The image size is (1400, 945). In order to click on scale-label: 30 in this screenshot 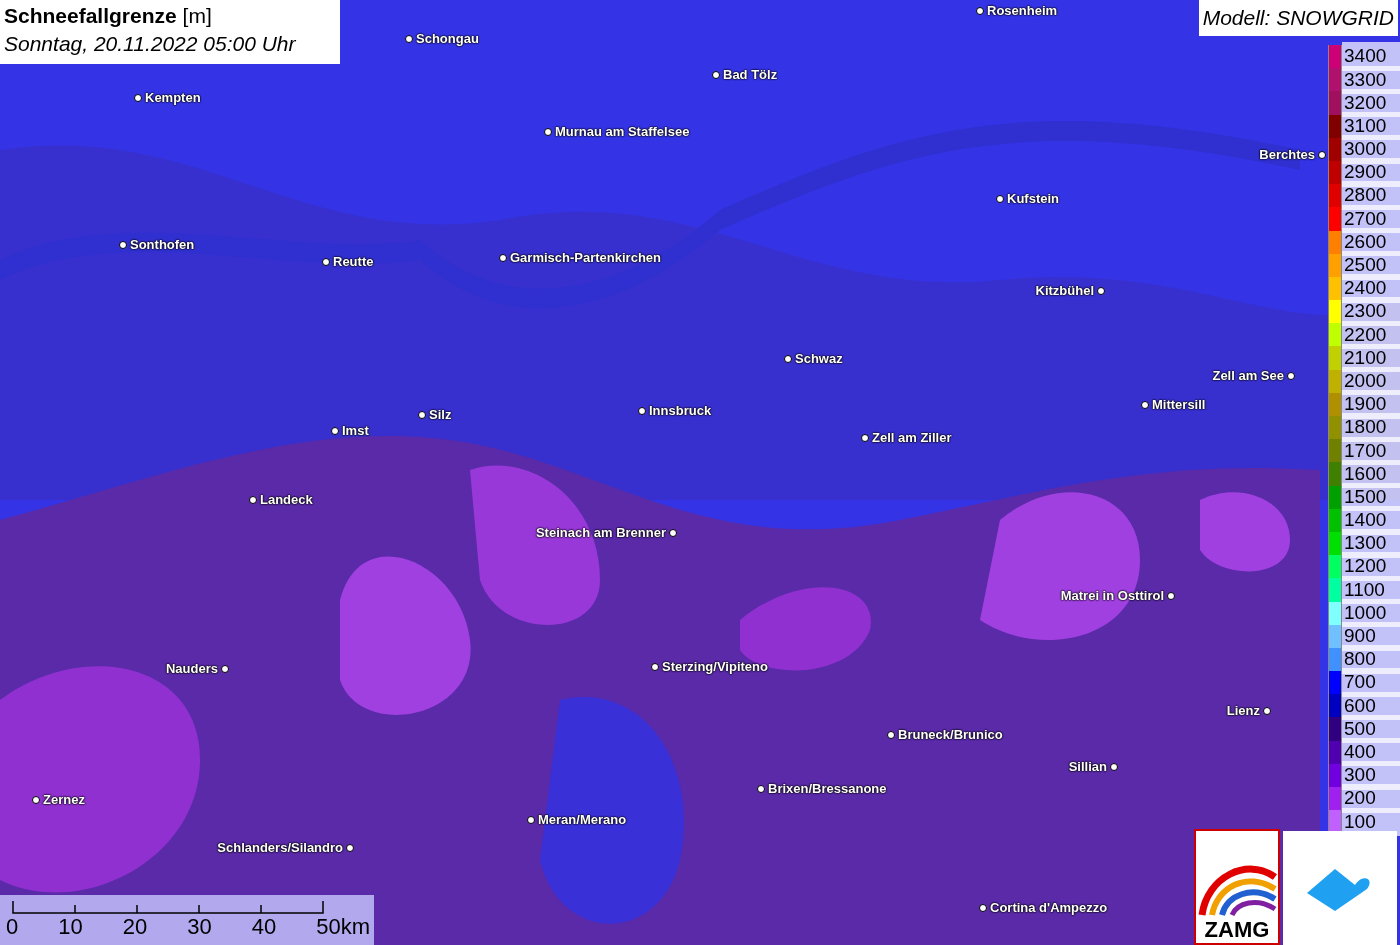, I will do `click(199, 927)`.